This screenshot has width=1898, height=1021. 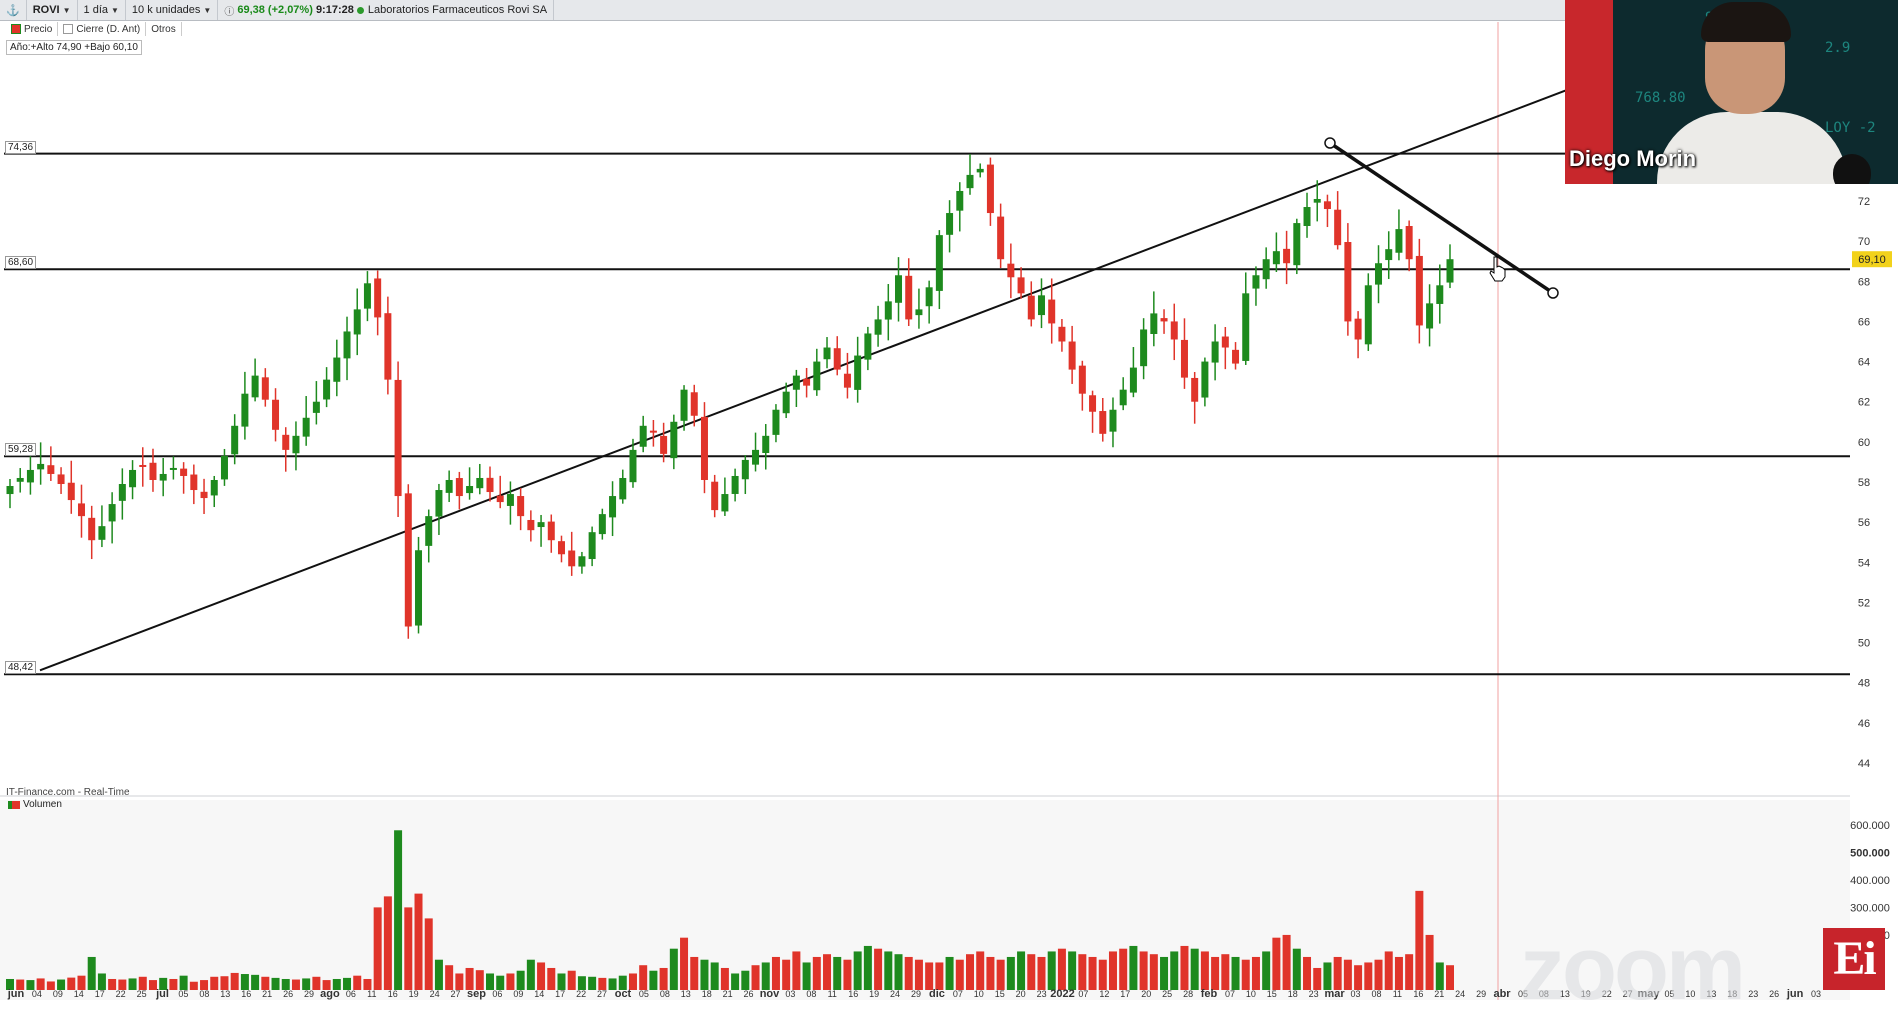 What do you see at coordinates (21, 147) in the screenshot?
I see `level-tag: 74,36` at bounding box center [21, 147].